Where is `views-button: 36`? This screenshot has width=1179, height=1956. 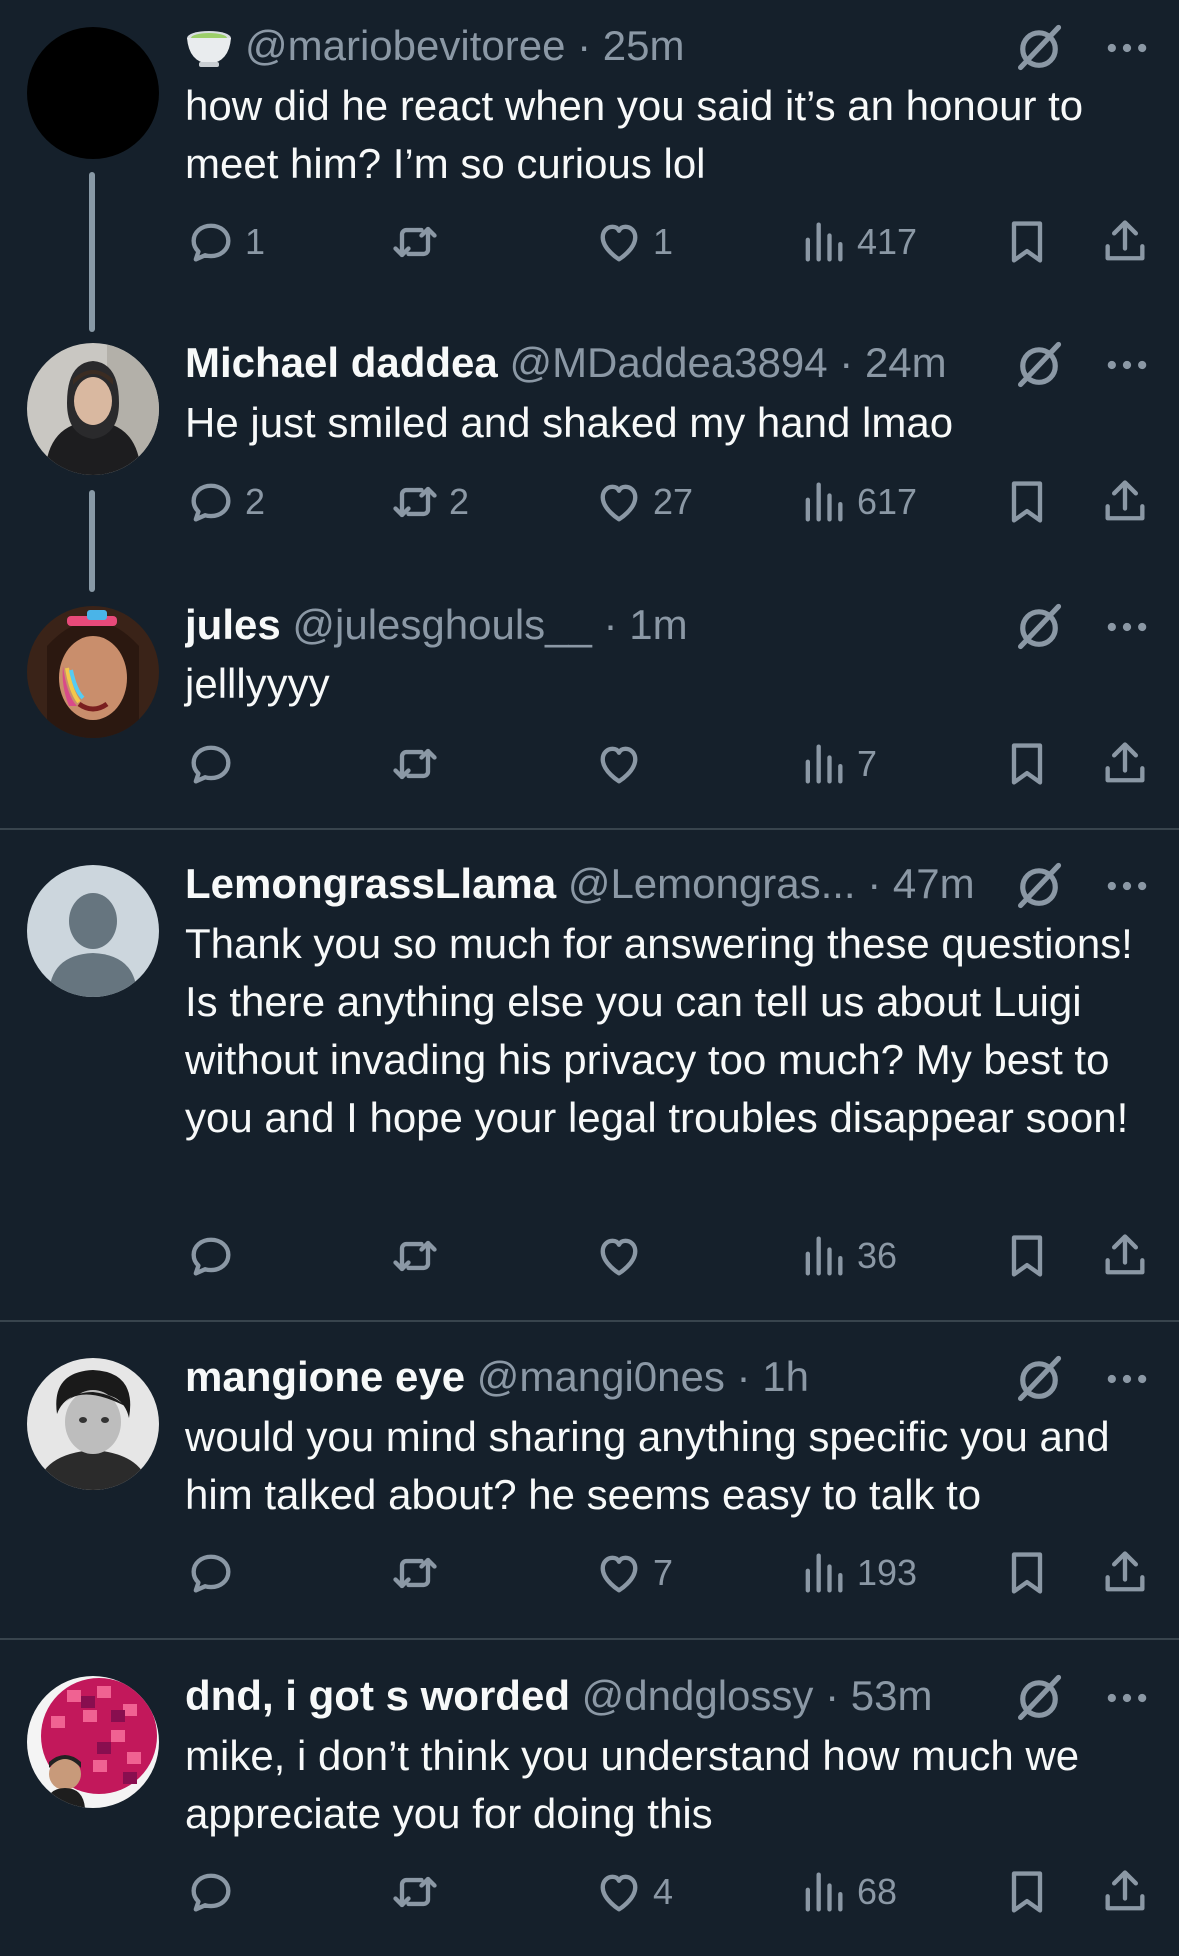
views-button: 36 is located at coordinates (847, 1256).